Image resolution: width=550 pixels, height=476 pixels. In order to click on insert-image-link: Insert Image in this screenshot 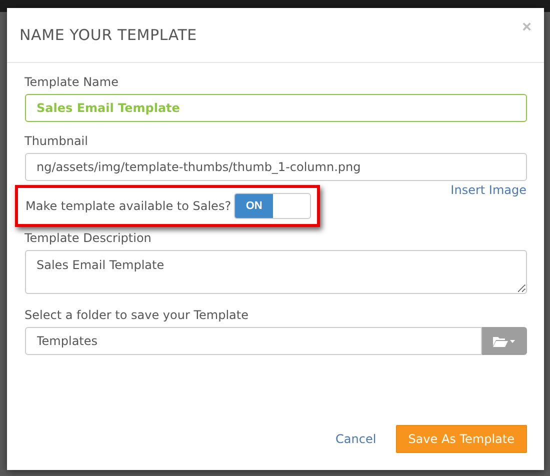, I will do `click(488, 190)`.